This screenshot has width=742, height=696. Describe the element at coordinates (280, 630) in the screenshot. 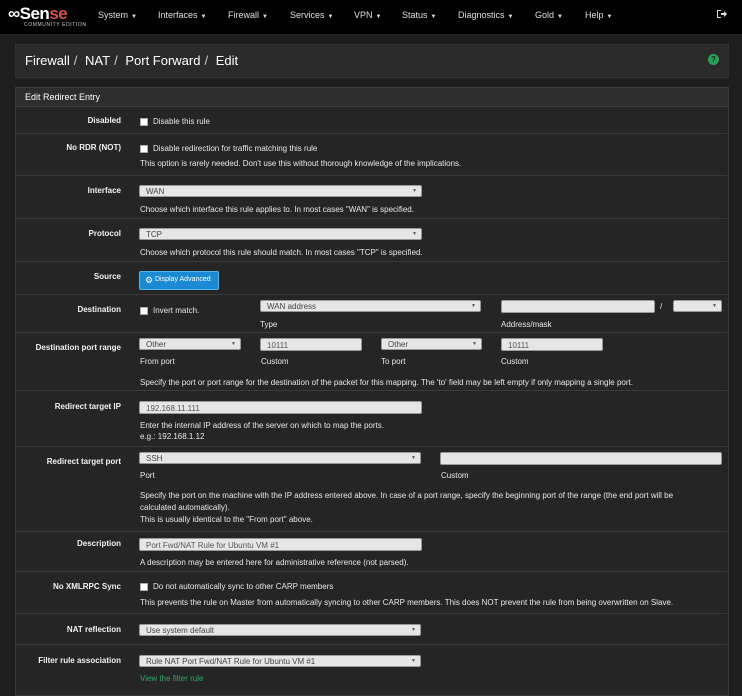

I see `nat-reflection-select: Use system default ▼` at that location.